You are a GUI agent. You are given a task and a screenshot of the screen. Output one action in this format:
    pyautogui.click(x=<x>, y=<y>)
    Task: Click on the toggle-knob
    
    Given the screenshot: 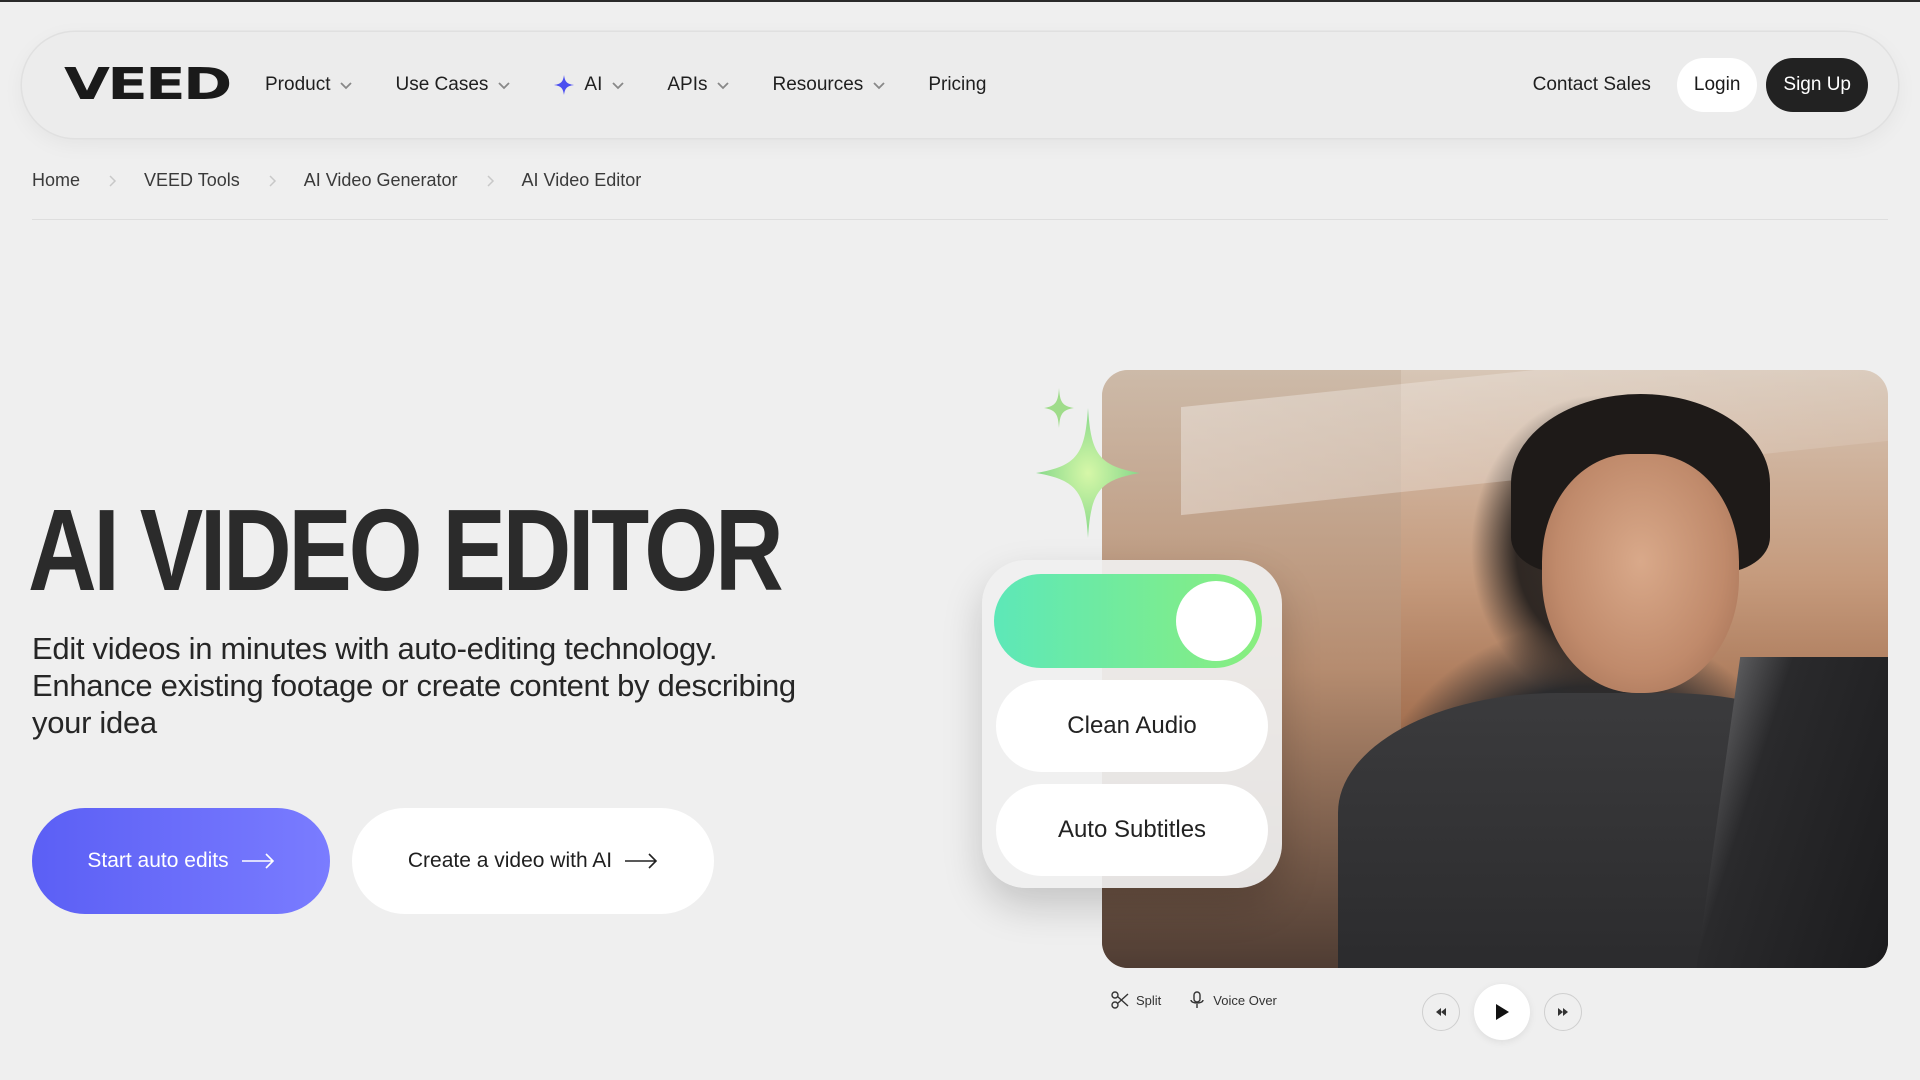 What is the action you would take?
    pyautogui.click(x=1216, y=621)
    